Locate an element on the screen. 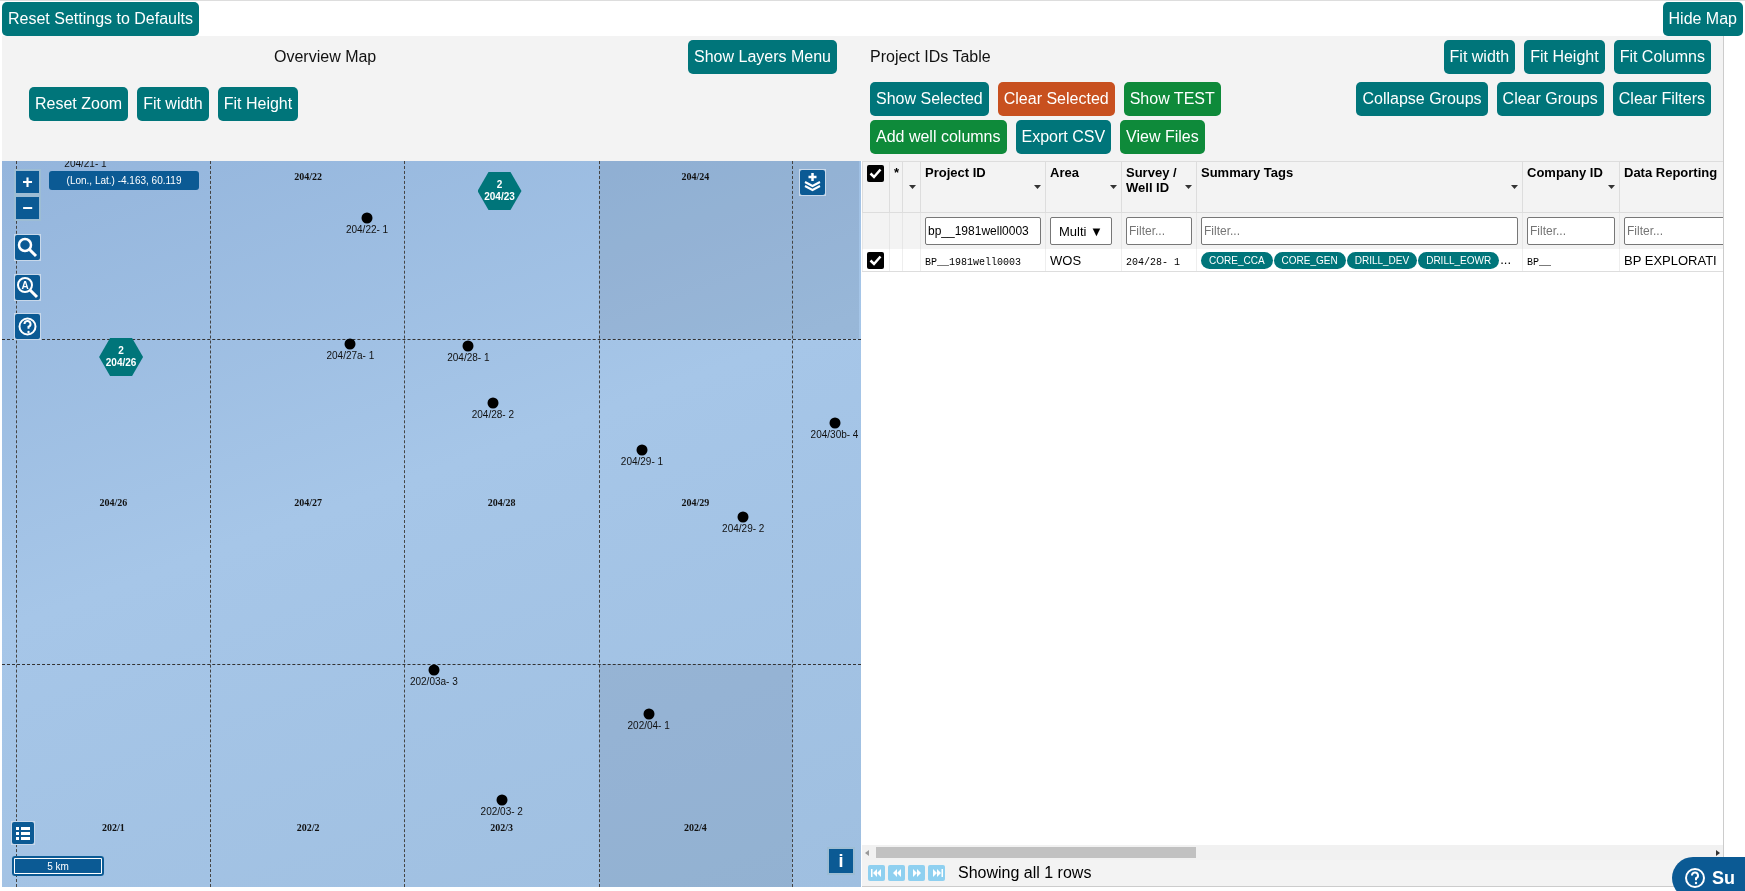  zoom-out-button: − is located at coordinates (27, 208).